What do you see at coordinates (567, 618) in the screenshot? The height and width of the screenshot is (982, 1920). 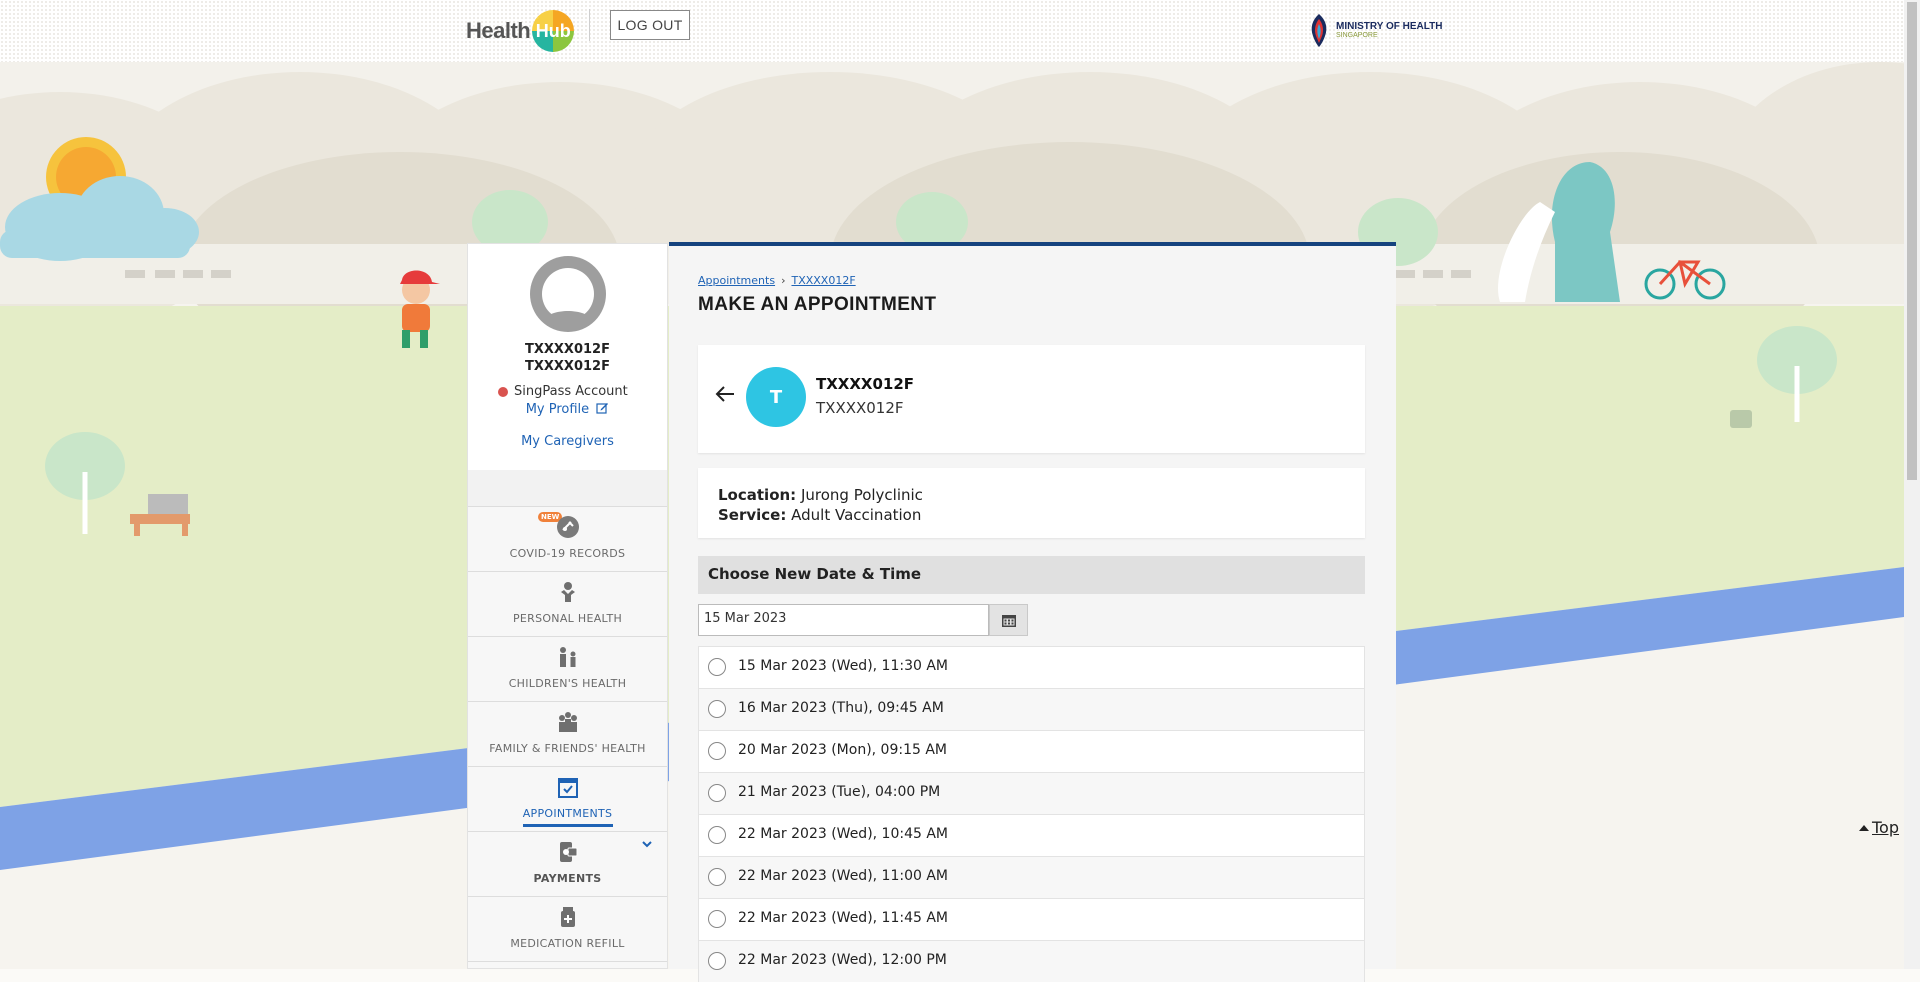 I see `sidebar-item-label: PERSONAL HEALTH` at bounding box center [567, 618].